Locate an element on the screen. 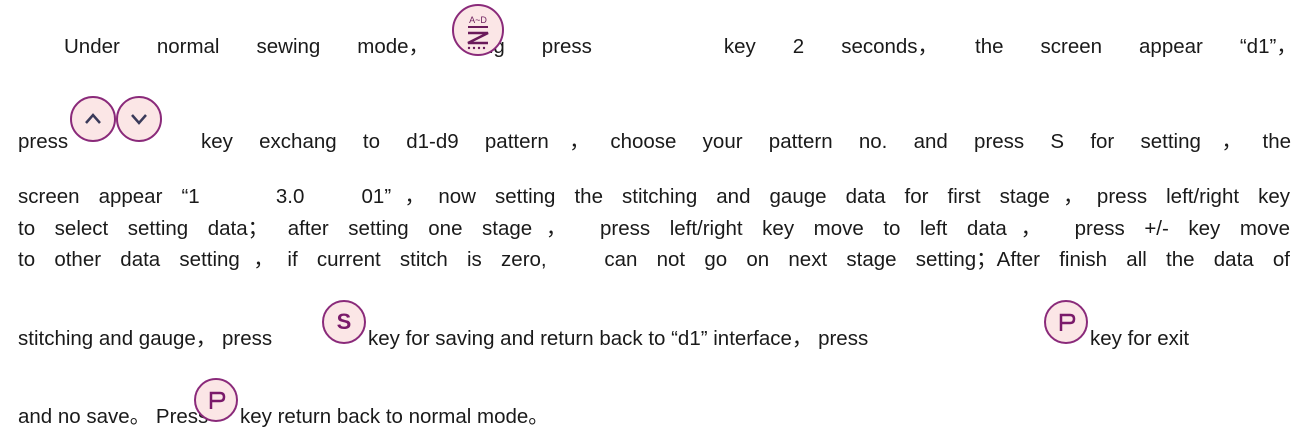  s-key-label: S is located at coordinates (344, 321).